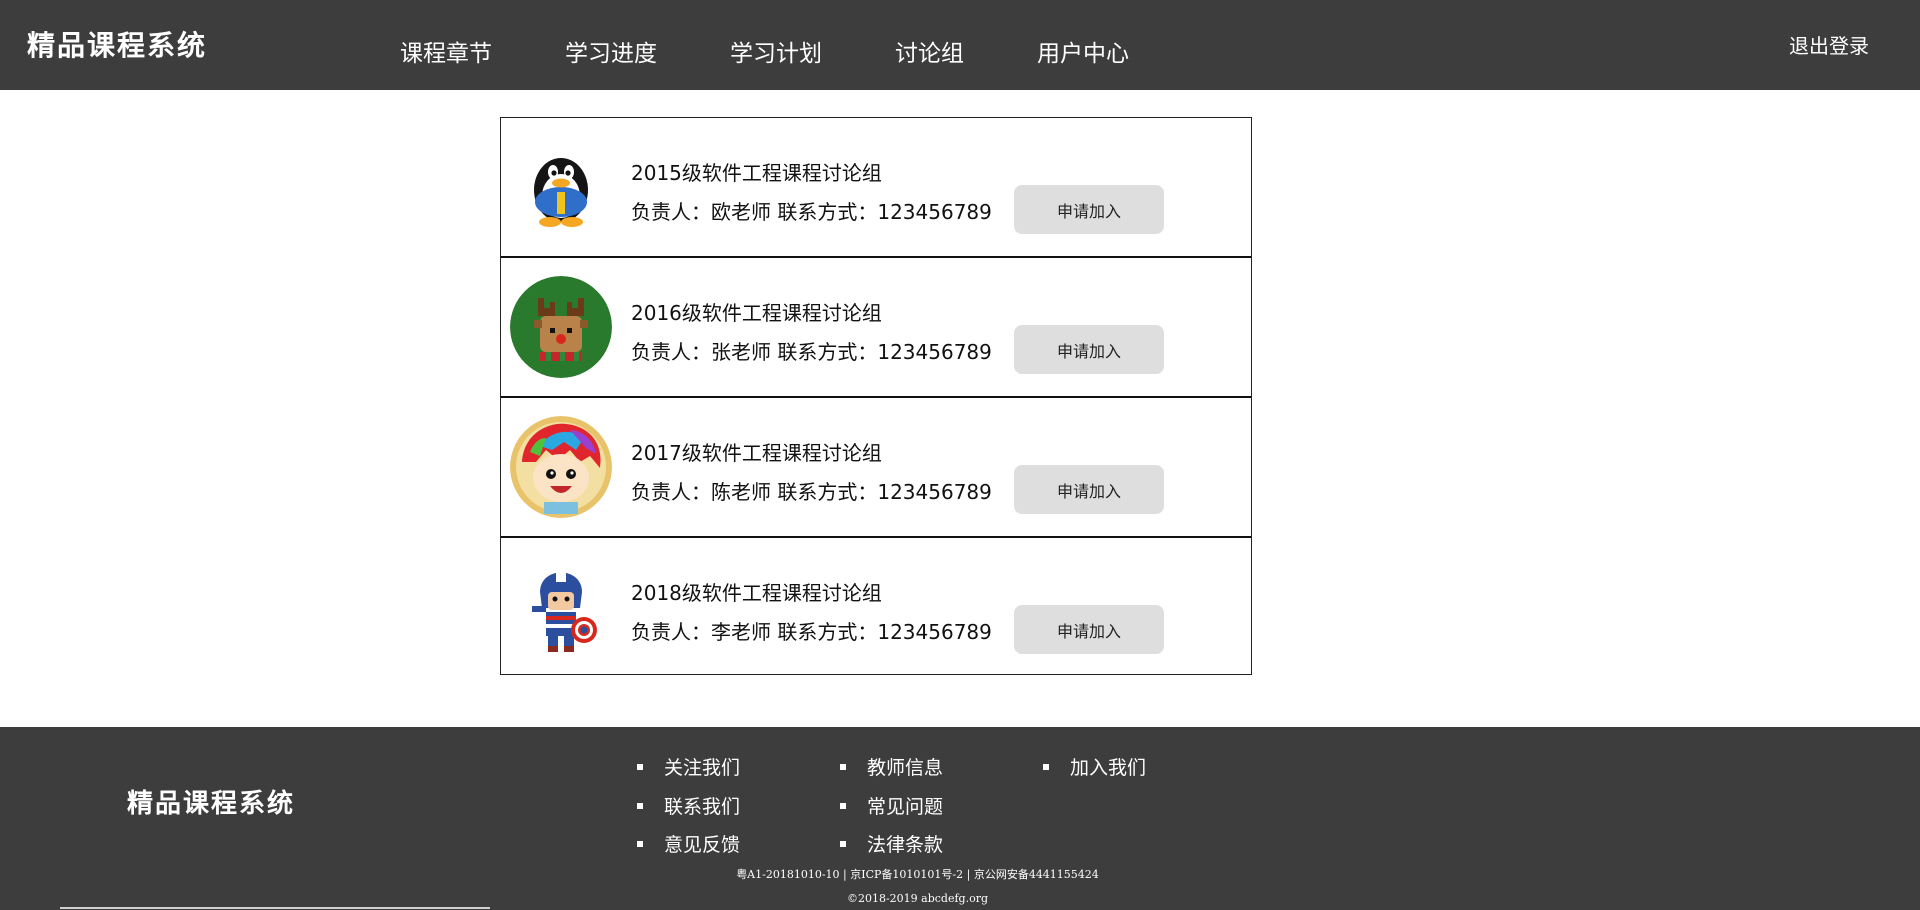  What do you see at coordinates (275, 908) in the screenshot?
I see `footer-divider` at bounding box center [275, 908].